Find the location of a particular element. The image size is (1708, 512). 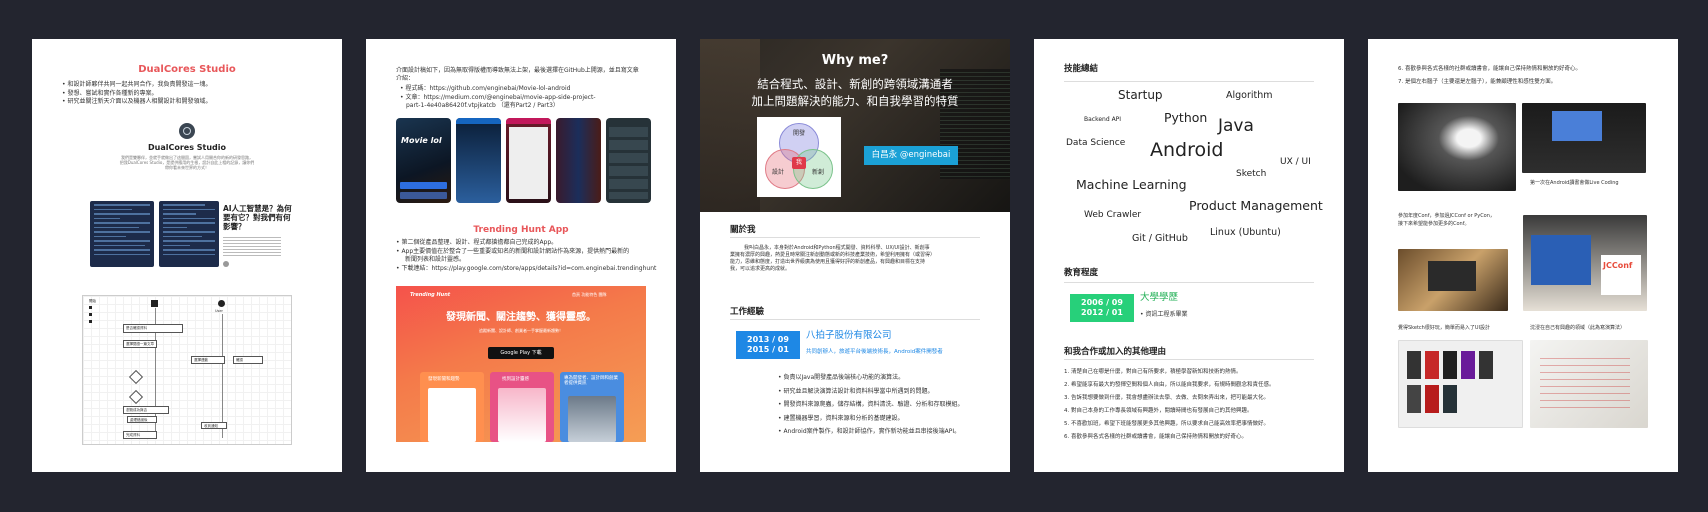

skill-word: Web Crawler is located at coordinates (1113, 215).